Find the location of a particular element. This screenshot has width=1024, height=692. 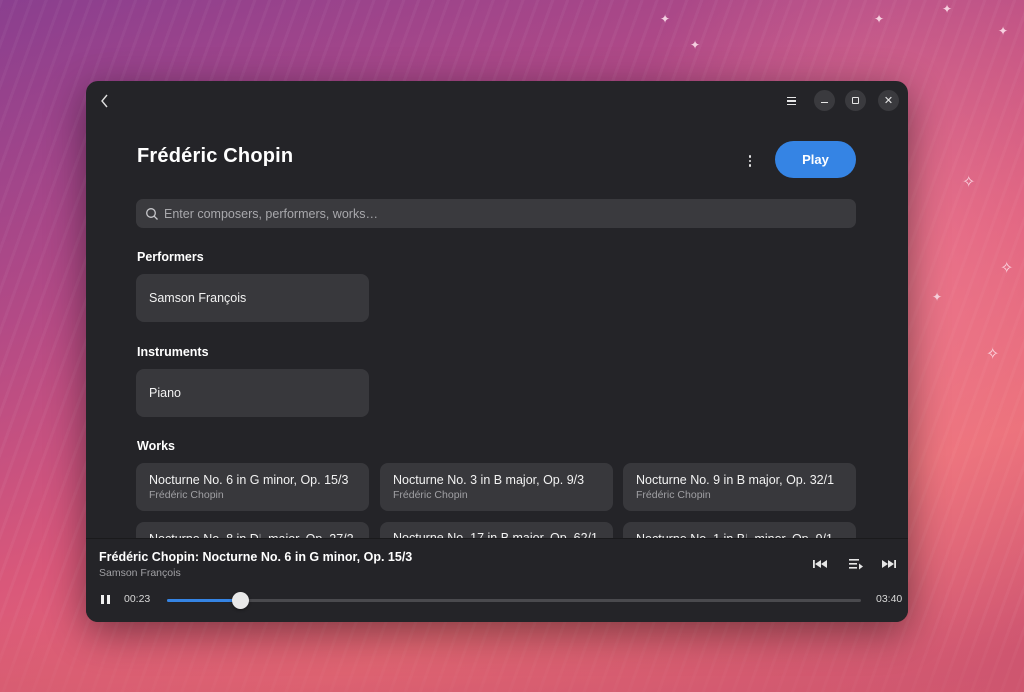

hamburger-menu-icon is located at coordinates (791, 97).